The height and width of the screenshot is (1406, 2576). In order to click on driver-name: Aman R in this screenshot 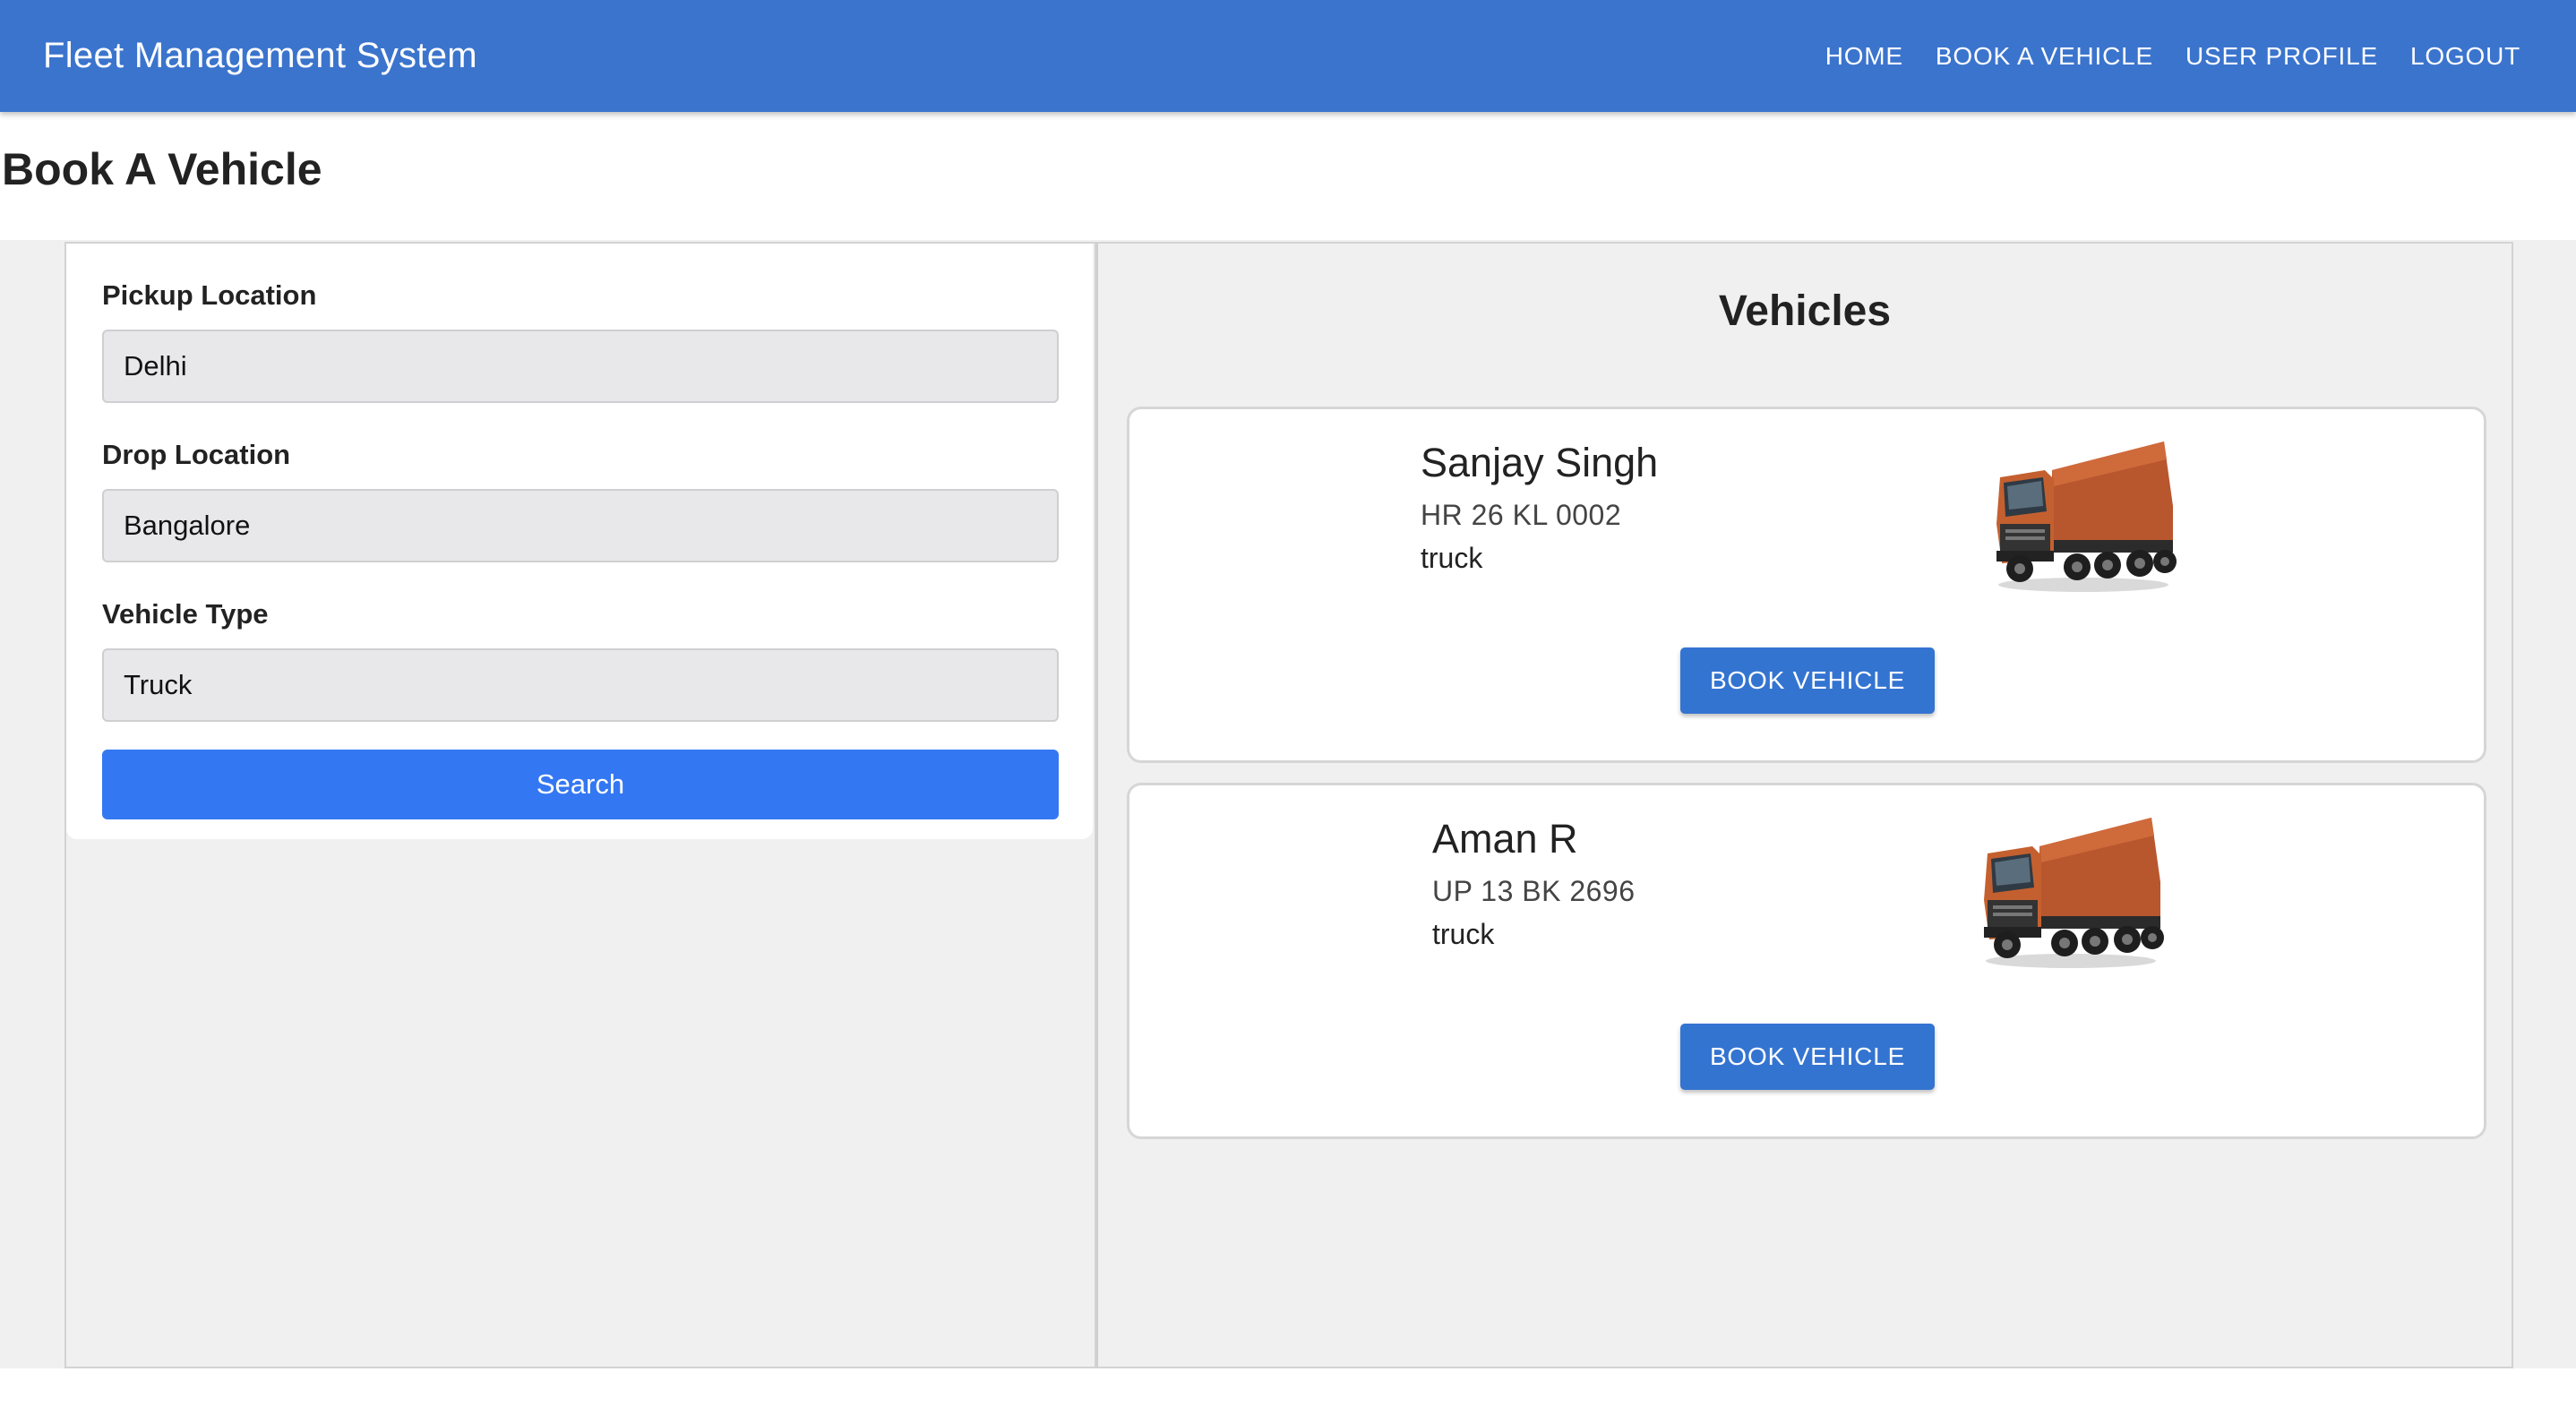, I will do `click(1505, 839)`.